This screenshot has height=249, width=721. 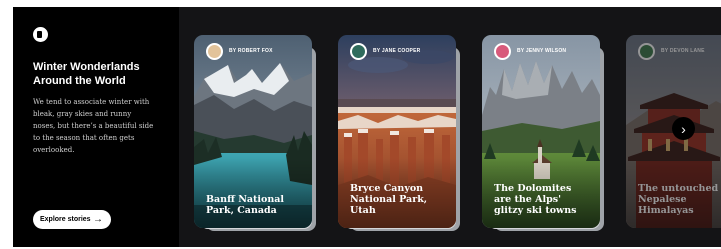 What do you see at coordinates (245, 205) in the screenshot?
I see `card-title: Banff National Park, Canada` at bounding box center [245, 205].